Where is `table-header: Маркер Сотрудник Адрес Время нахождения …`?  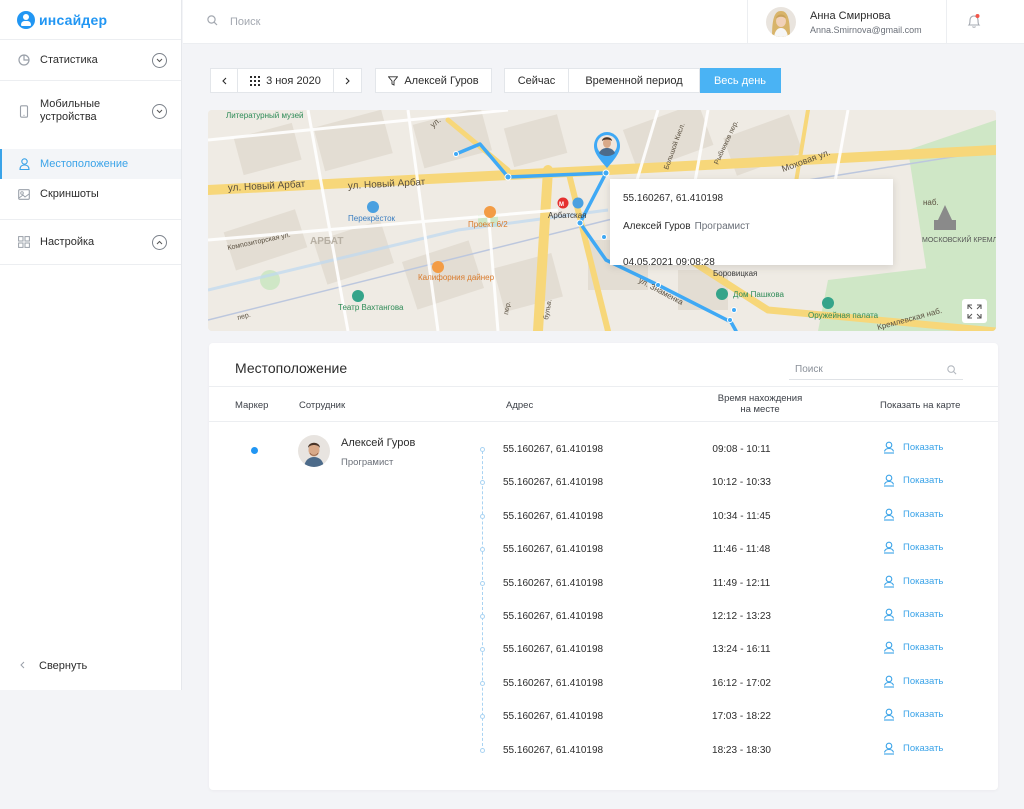
table-header: Маркер Сотрудник Адрес Время нахождения … is located at coordinates (603, 404).